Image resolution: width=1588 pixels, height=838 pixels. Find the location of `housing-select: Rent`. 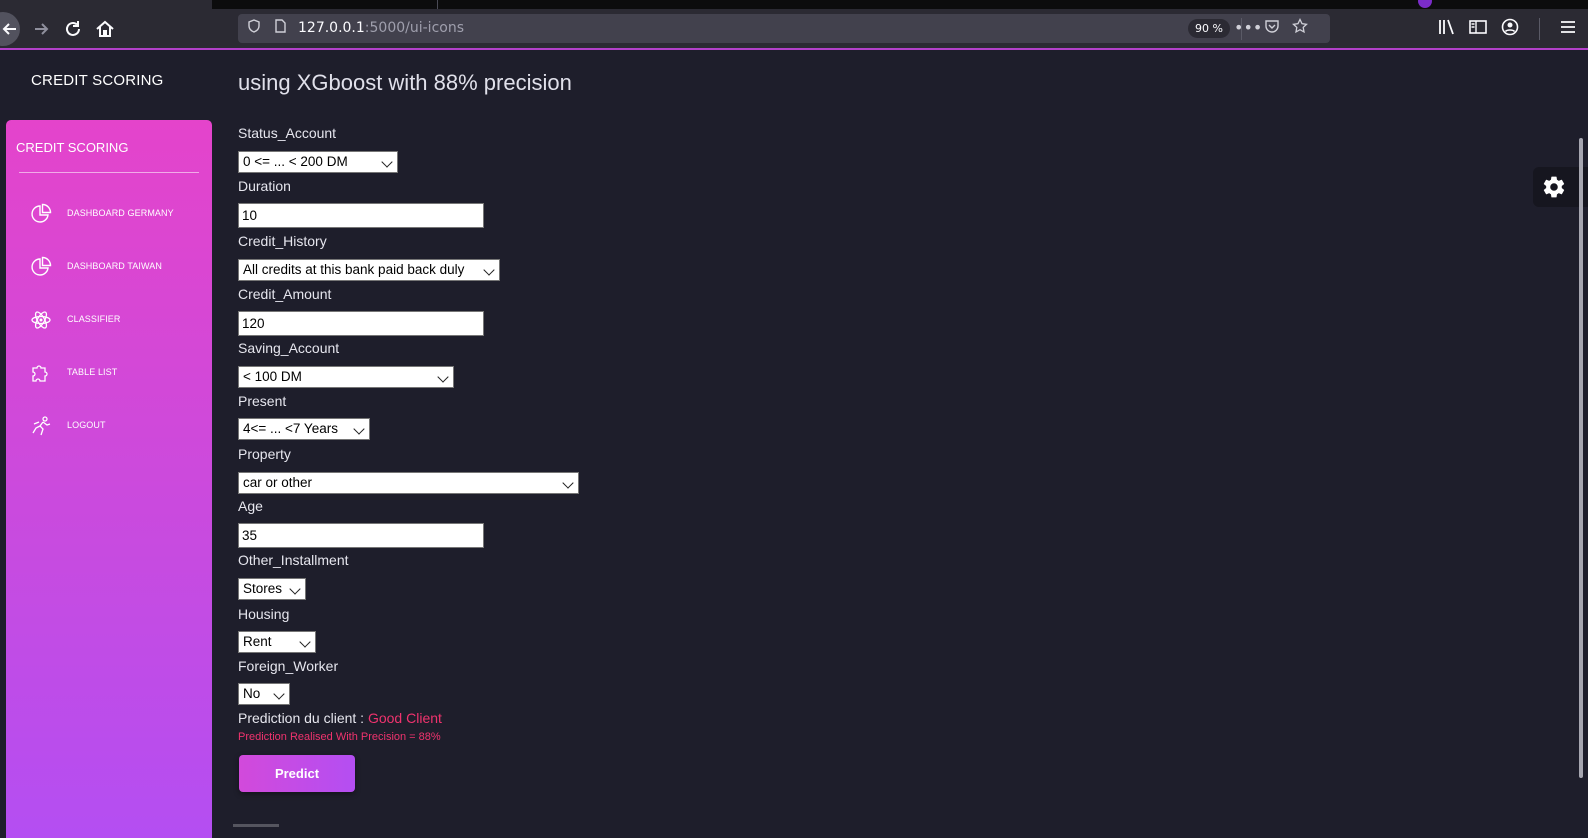

housing-select: Rent is located at coordinates (277, 642).